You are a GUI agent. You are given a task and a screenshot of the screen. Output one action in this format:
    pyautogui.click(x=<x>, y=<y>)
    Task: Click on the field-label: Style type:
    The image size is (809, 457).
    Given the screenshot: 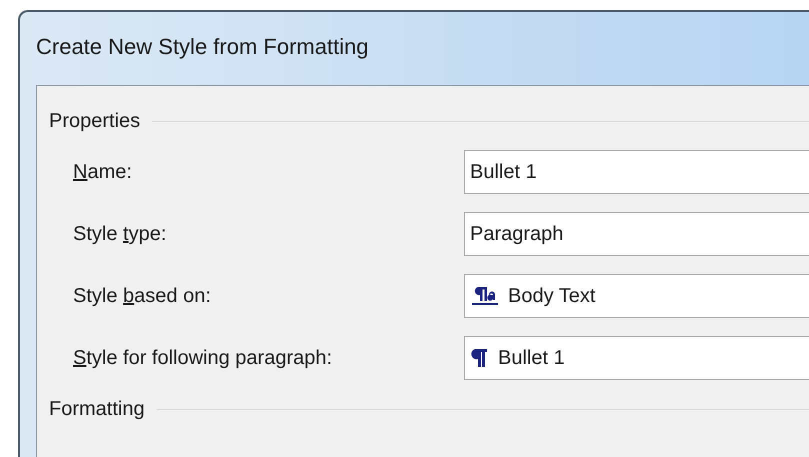 What is the action you would take?
    pyautogui.click(x=120, y=234)
    